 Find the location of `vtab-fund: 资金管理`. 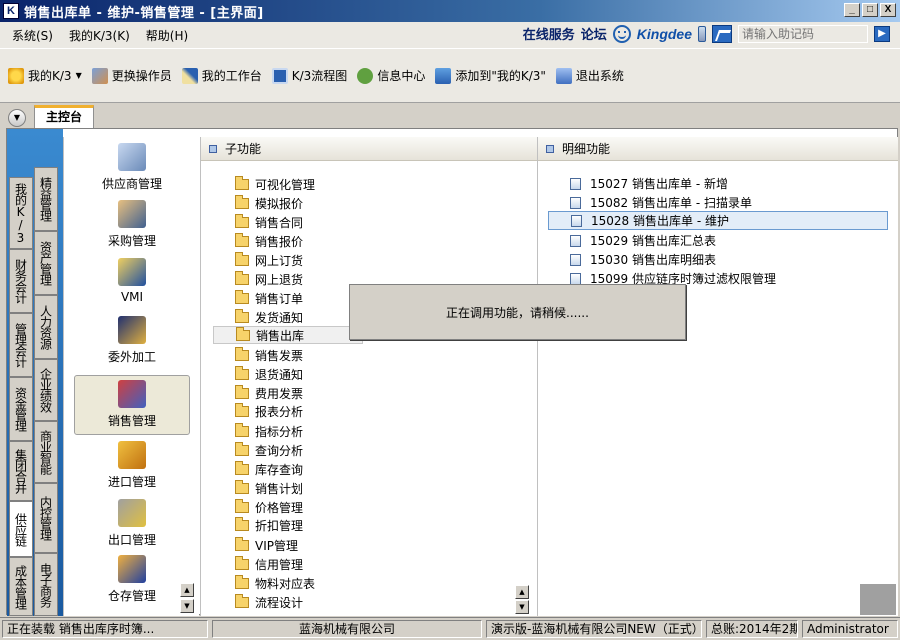

vtab-fund: 资金管理 is located at coordinates (21, 409).